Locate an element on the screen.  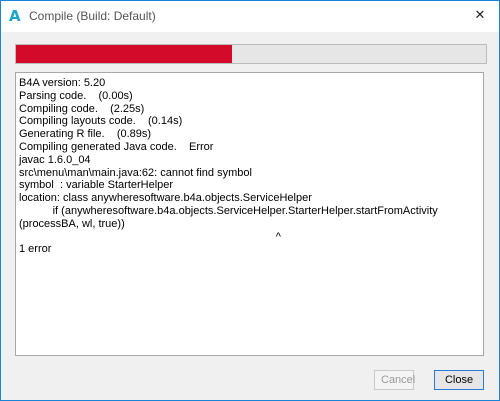
log-line: javac 1.6.0_04 is located at coordinates (55, 159).